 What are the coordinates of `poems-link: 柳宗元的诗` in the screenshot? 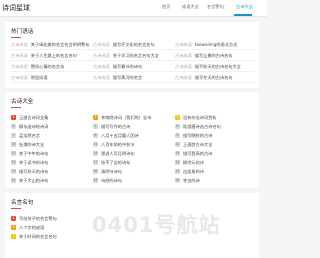 It's located at (193, 163).